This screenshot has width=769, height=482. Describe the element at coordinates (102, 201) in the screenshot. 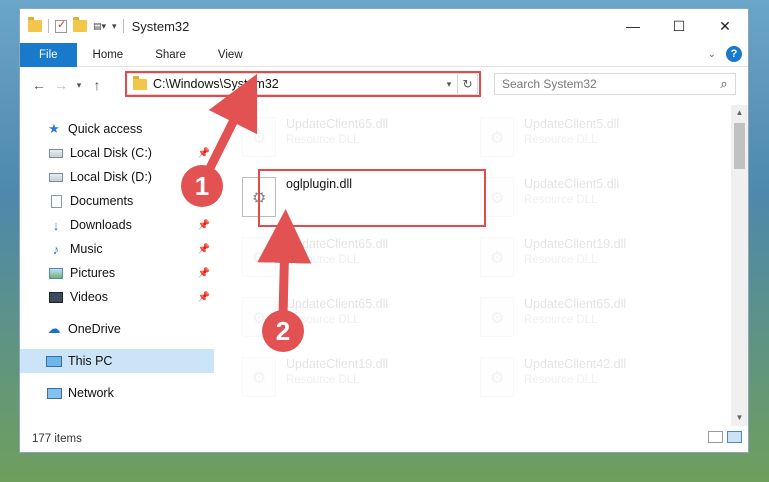

I see `sidebar-item-label: Documents` at that location.